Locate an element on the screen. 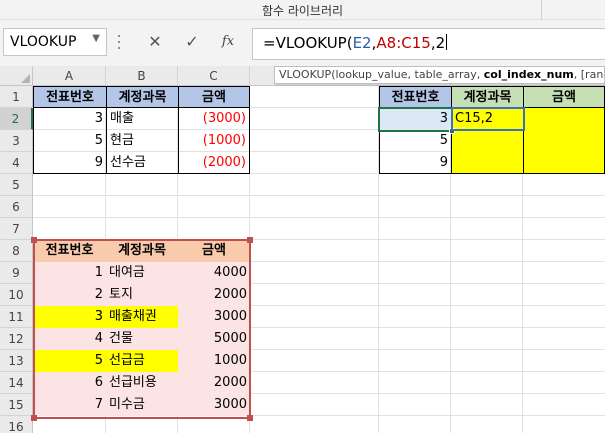  tooltip-arg2: table_array is located at coordinates (446, 74).